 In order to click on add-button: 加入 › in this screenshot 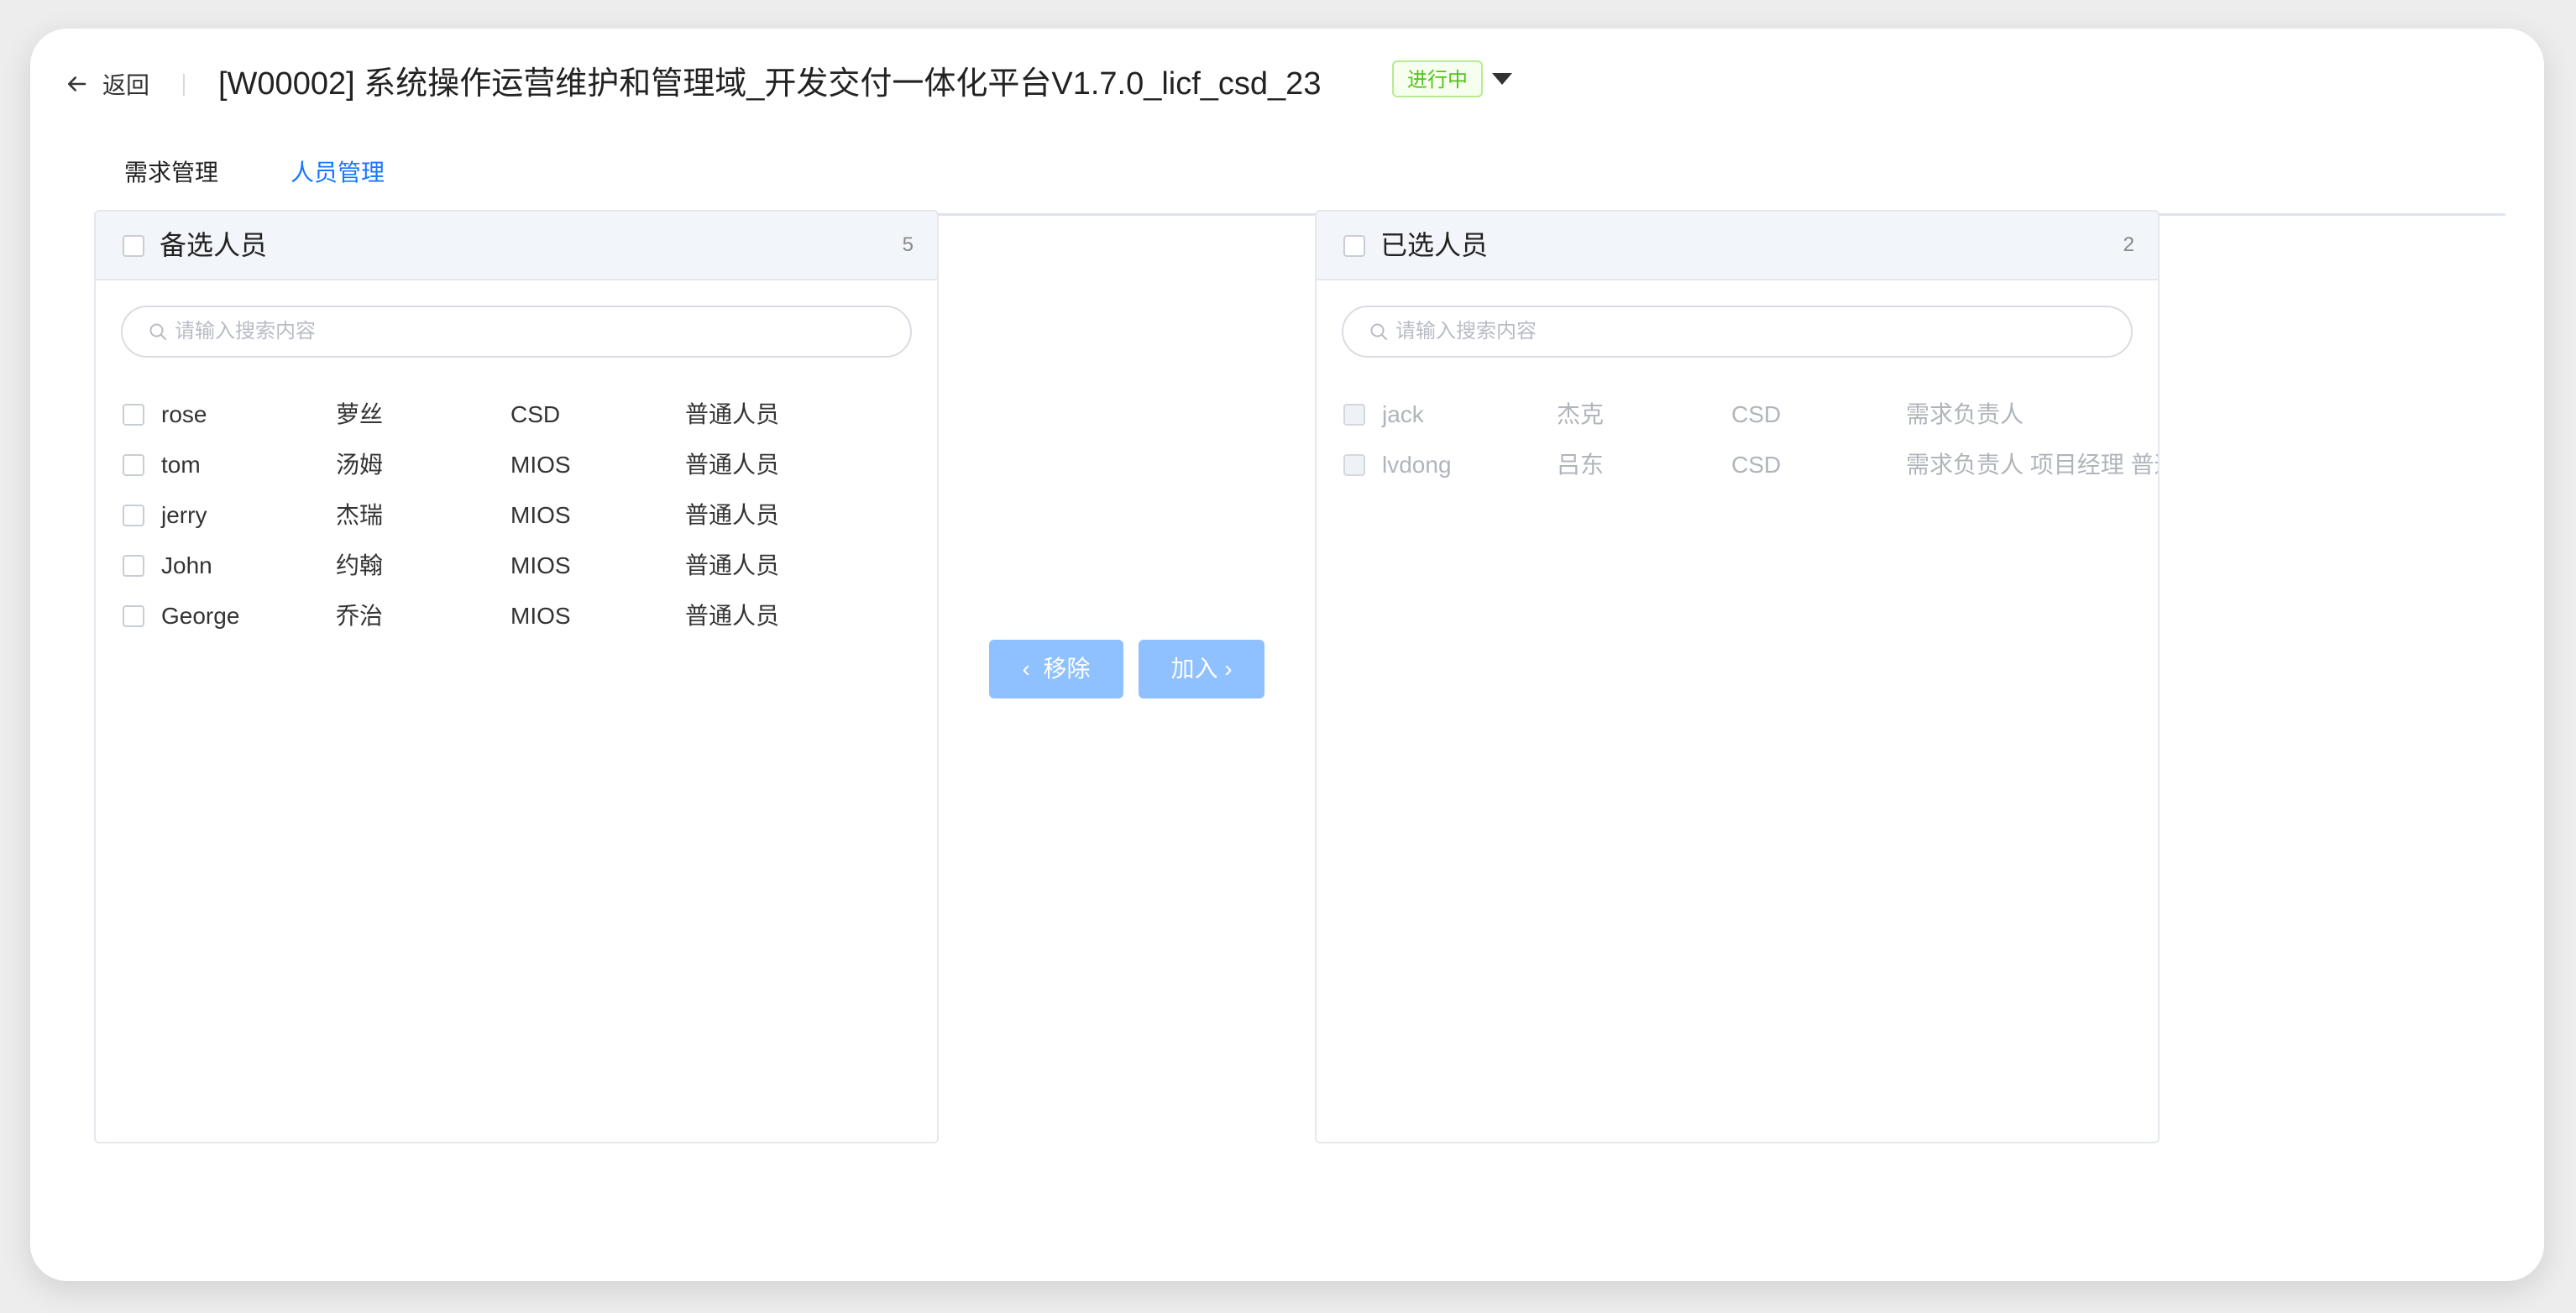, I will do `click(1202, 669)`.